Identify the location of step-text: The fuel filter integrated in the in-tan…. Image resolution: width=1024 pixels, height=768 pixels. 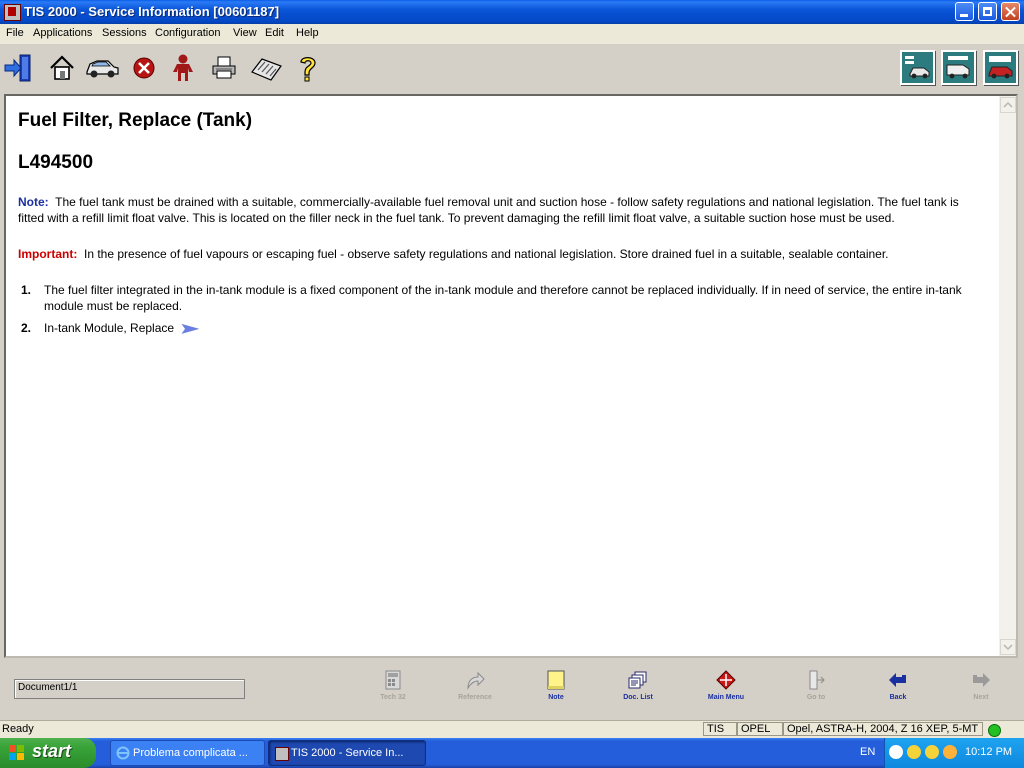
(503, 298).